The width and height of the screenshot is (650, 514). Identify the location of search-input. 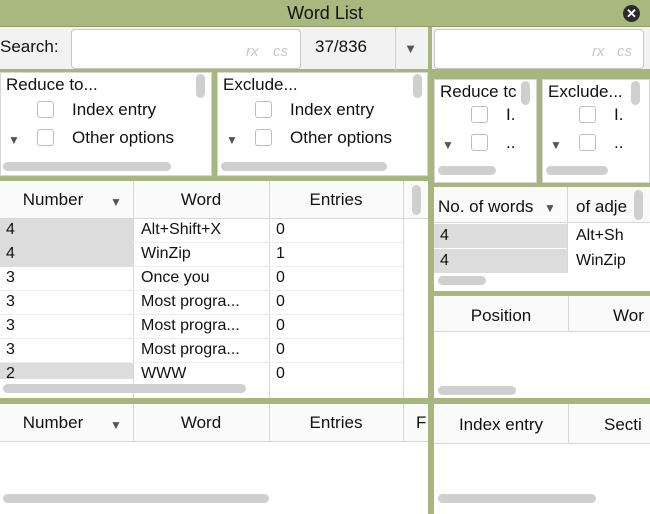
(186, 49).